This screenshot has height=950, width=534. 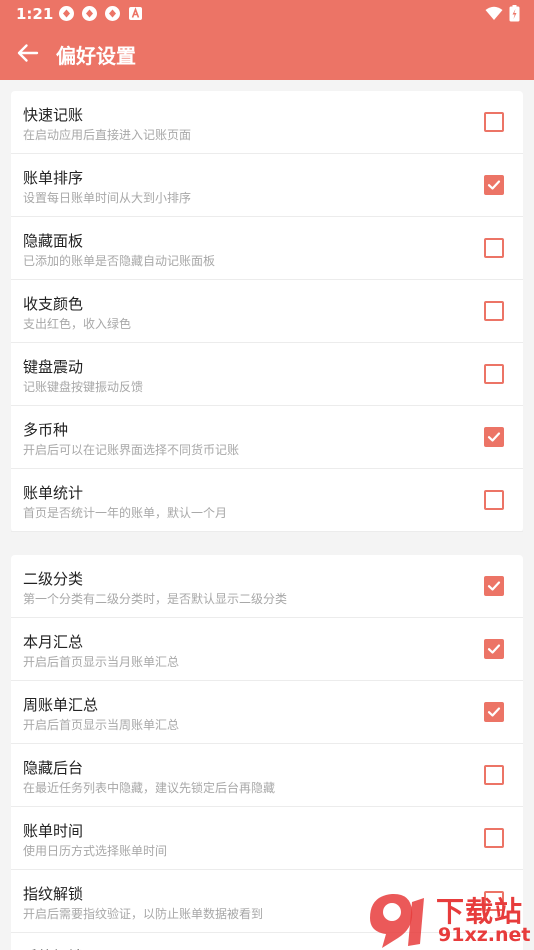 I want to click on status-system-icons, so click(x=502, y=15).